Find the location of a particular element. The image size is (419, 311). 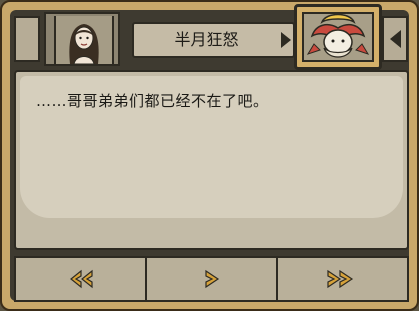

chevron-left-icon is located at coordinates (395, 39).